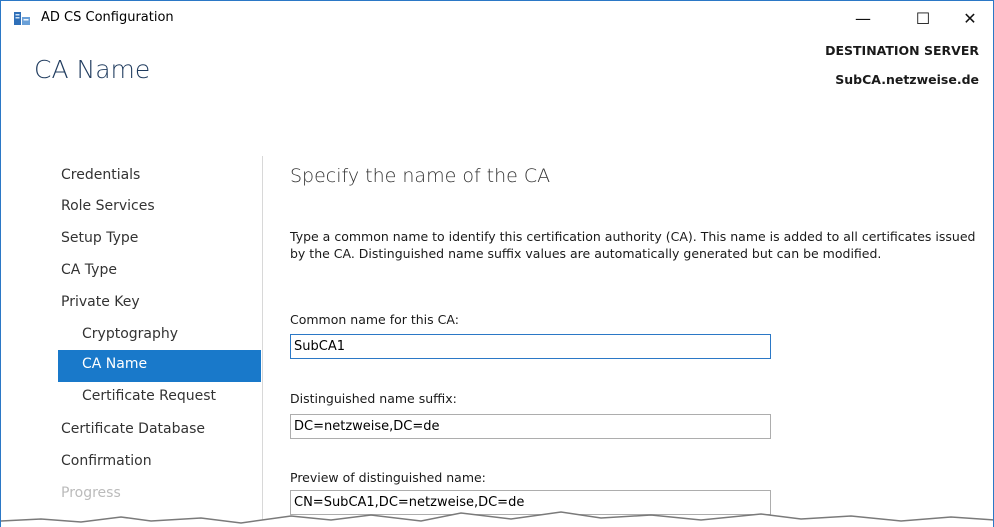 The width and height of the screenshot is (994, 527). Describe the element at coordinates (159, 208) in the screenshot. I see `nav-item-role-services: Role Services` at that location.